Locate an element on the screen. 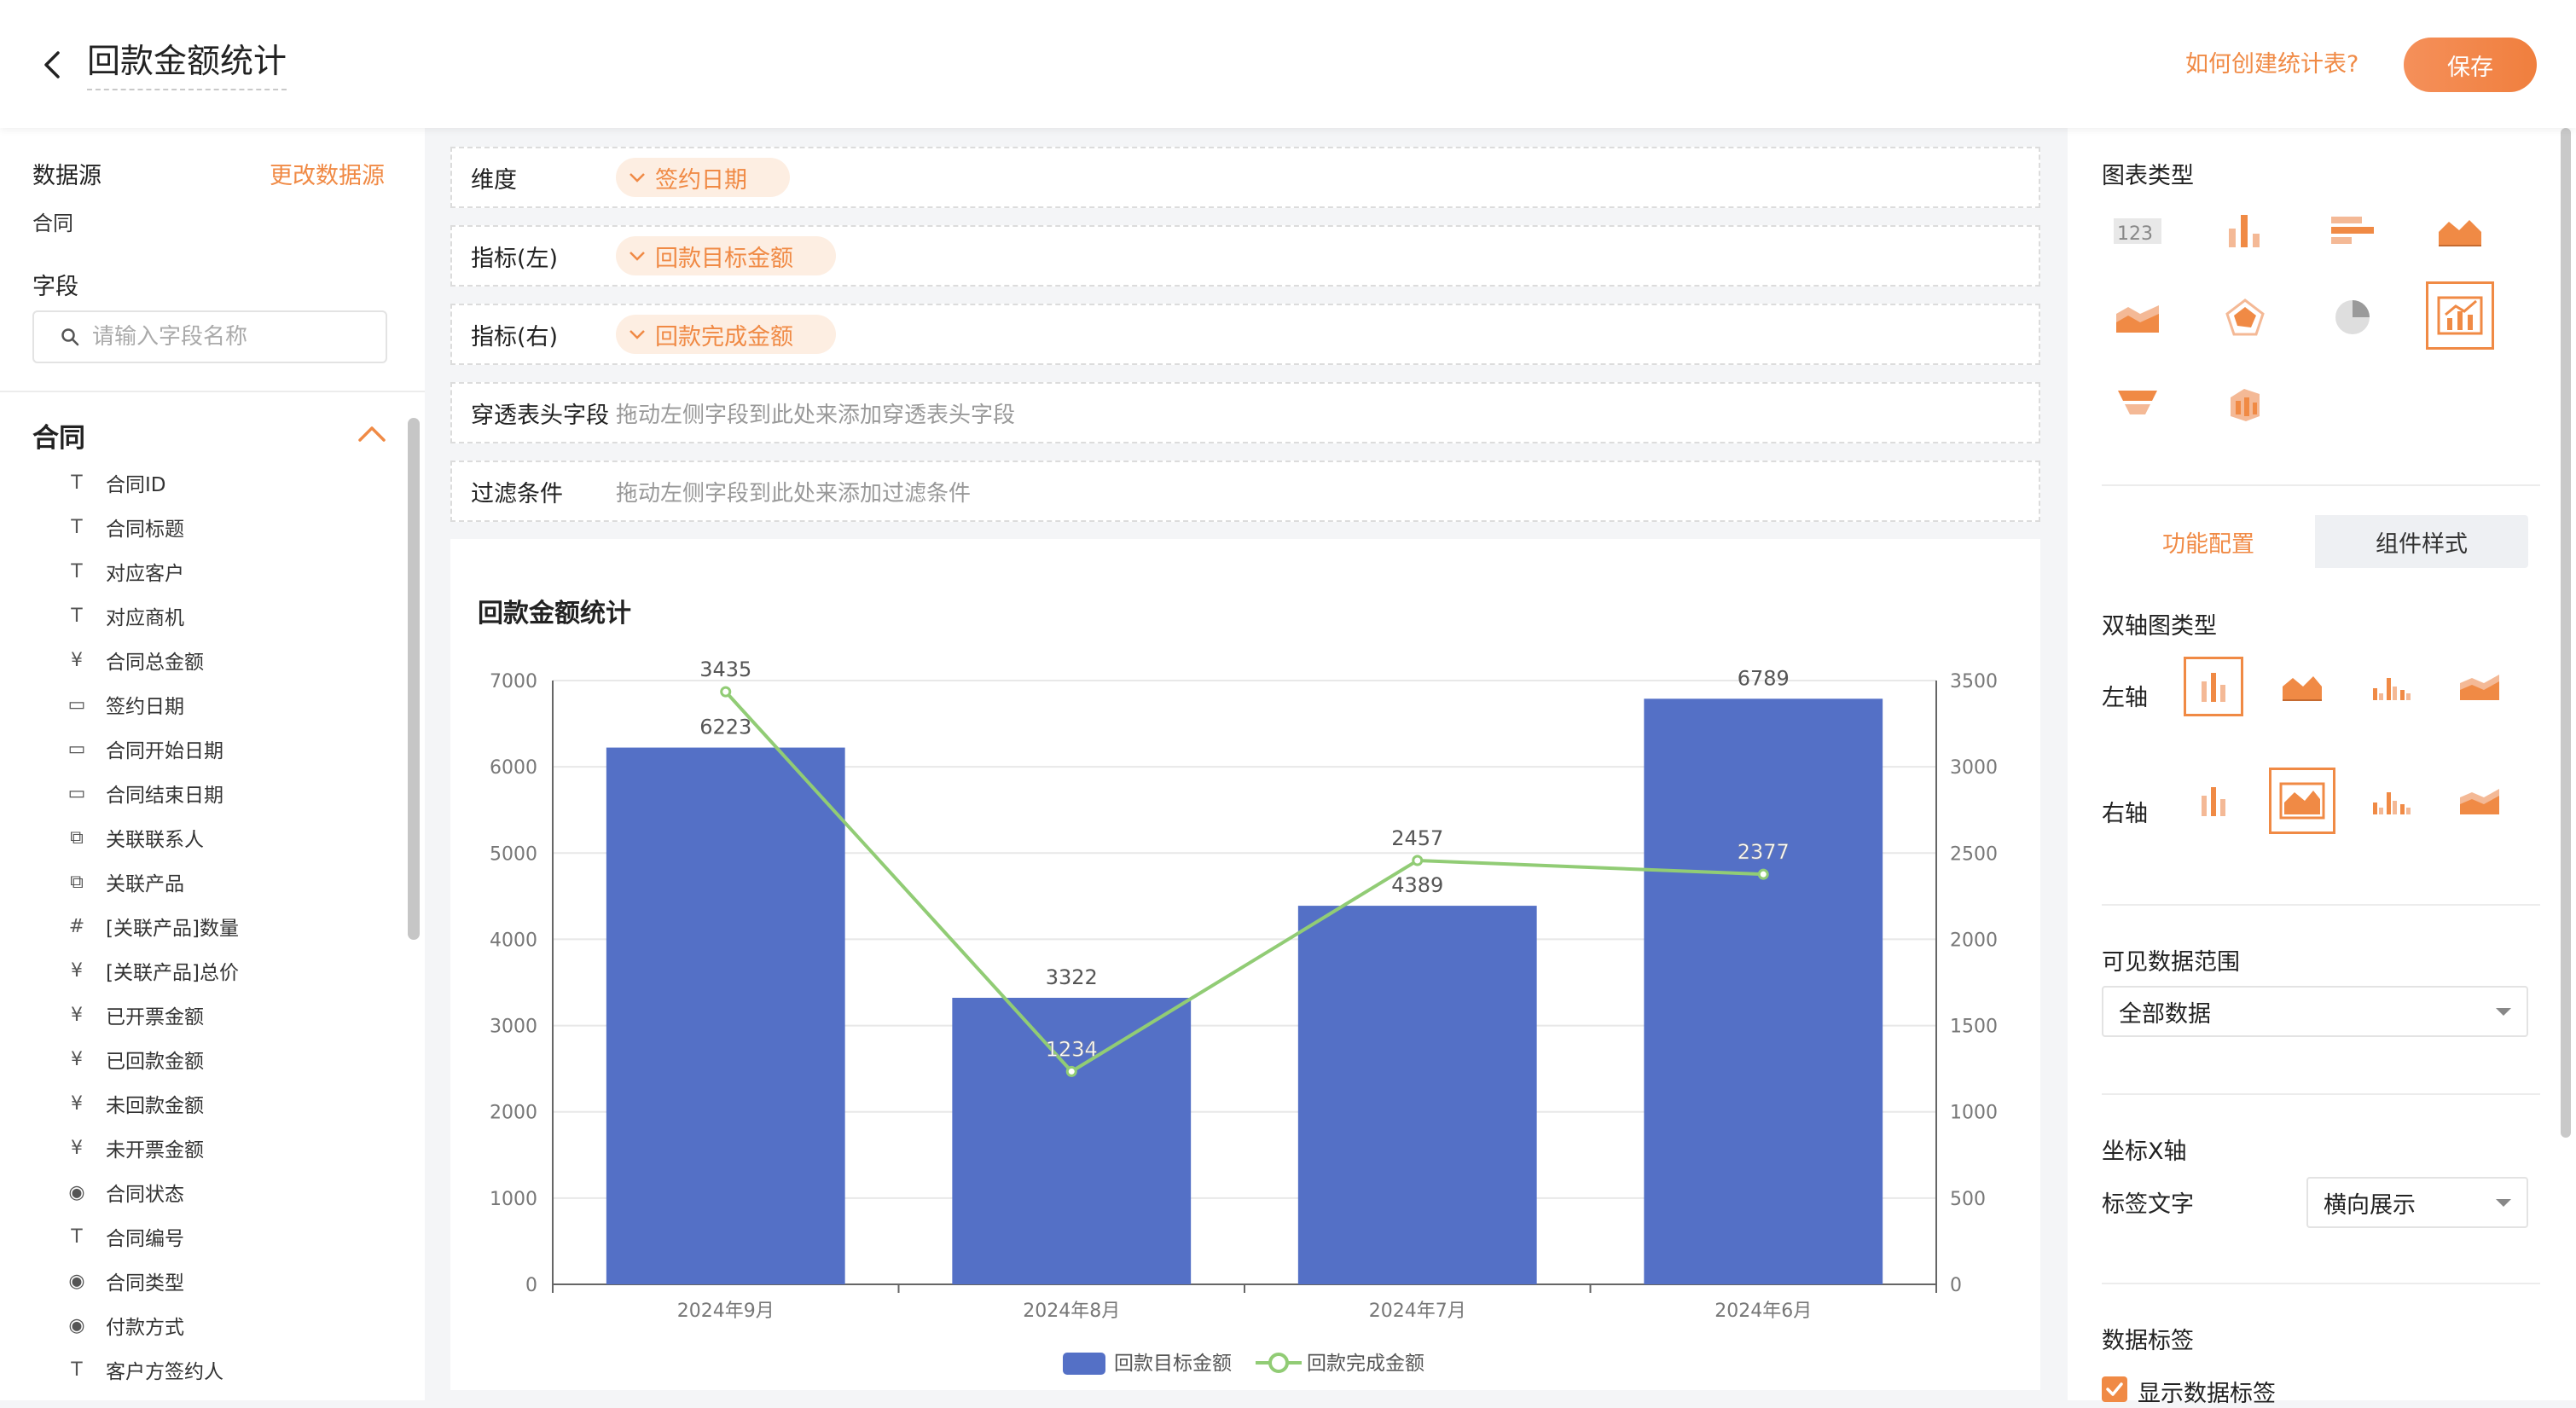 The height and width of the screenshot is (1408, 2576). radar-chart-icon is located at coordinates (2245, 317).